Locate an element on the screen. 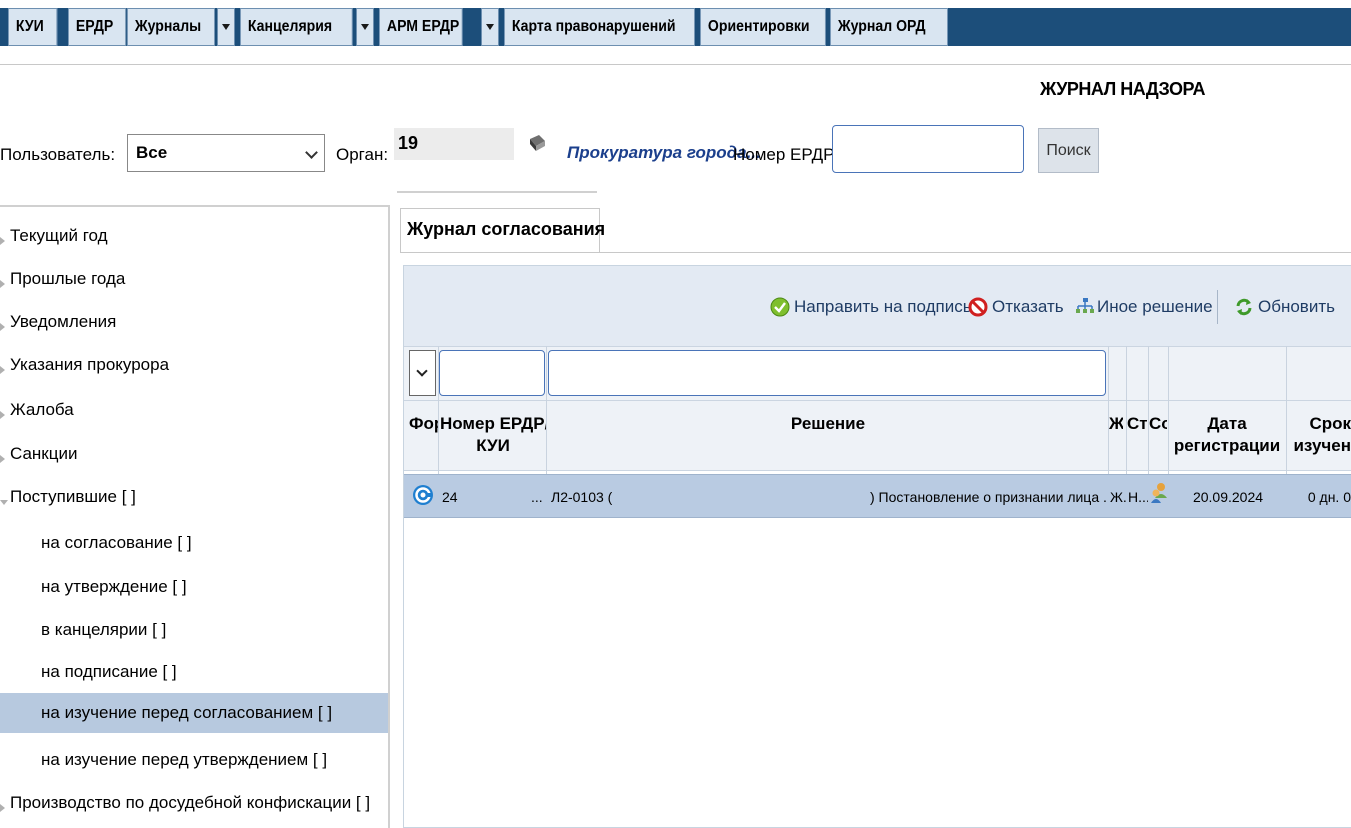 The image size is (1351, 828). column-header-decision: Решение is located at coordinates (828, 436).